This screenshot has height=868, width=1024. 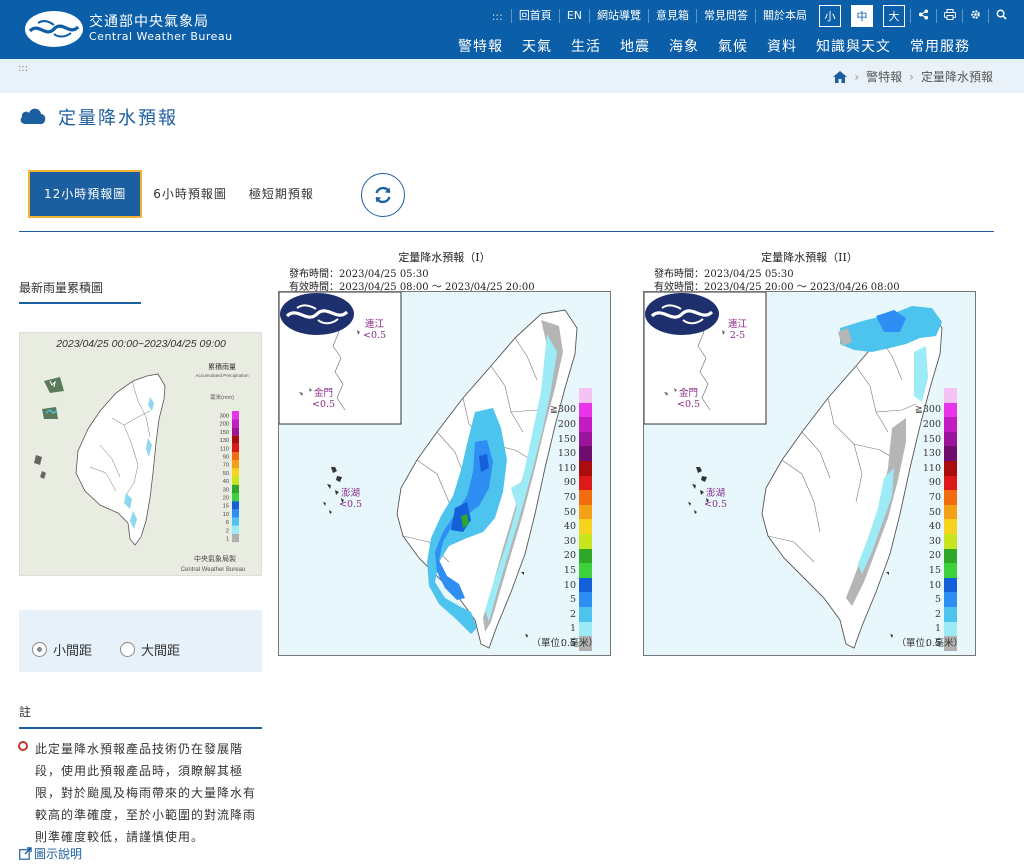 I want to click on legend-row: ≧300, so click(x=570, y=410).